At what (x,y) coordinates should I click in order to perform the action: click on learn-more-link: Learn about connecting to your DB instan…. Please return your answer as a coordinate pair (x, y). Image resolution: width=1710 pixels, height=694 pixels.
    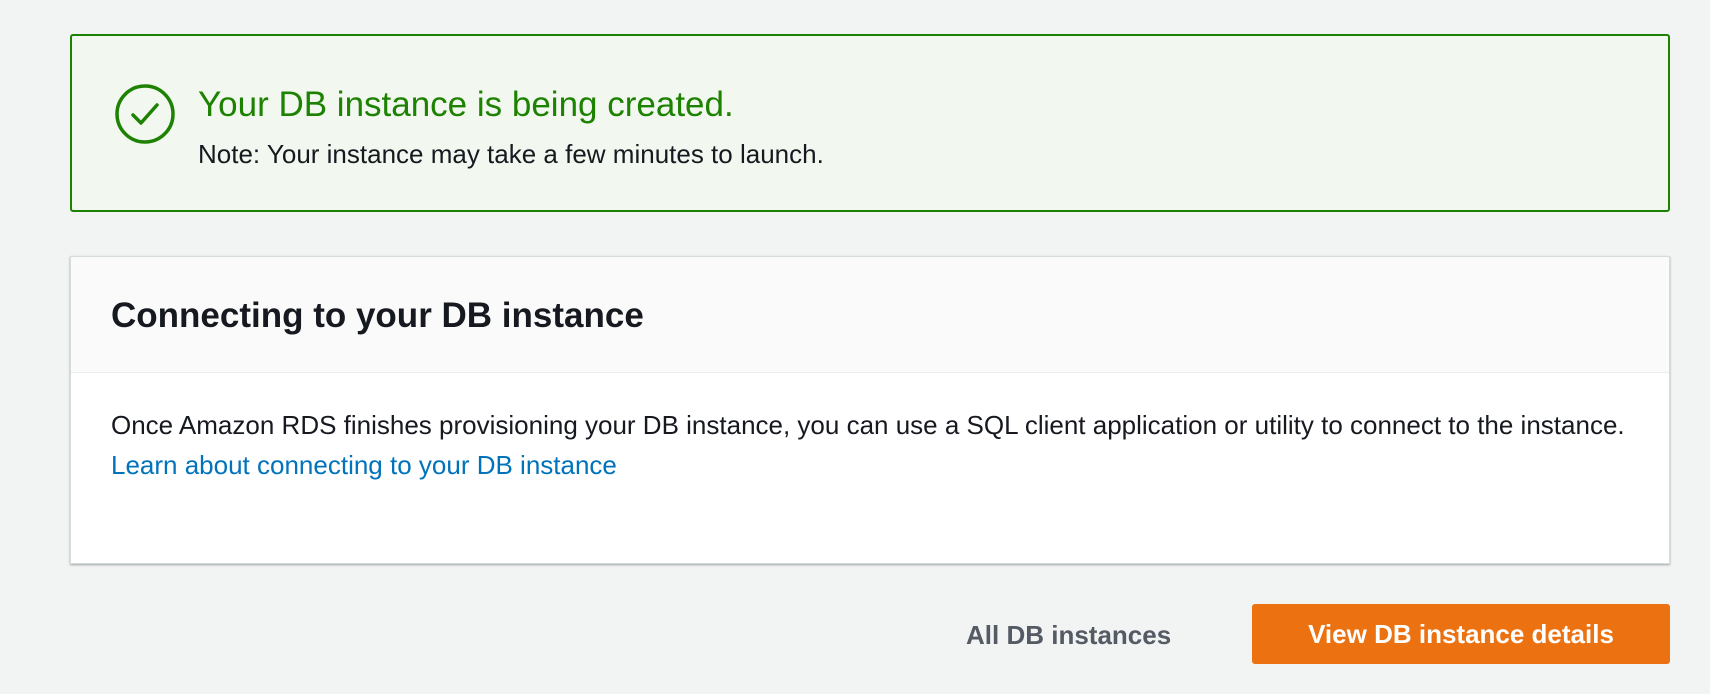
    Looking at the image, I should click on (364, 465).